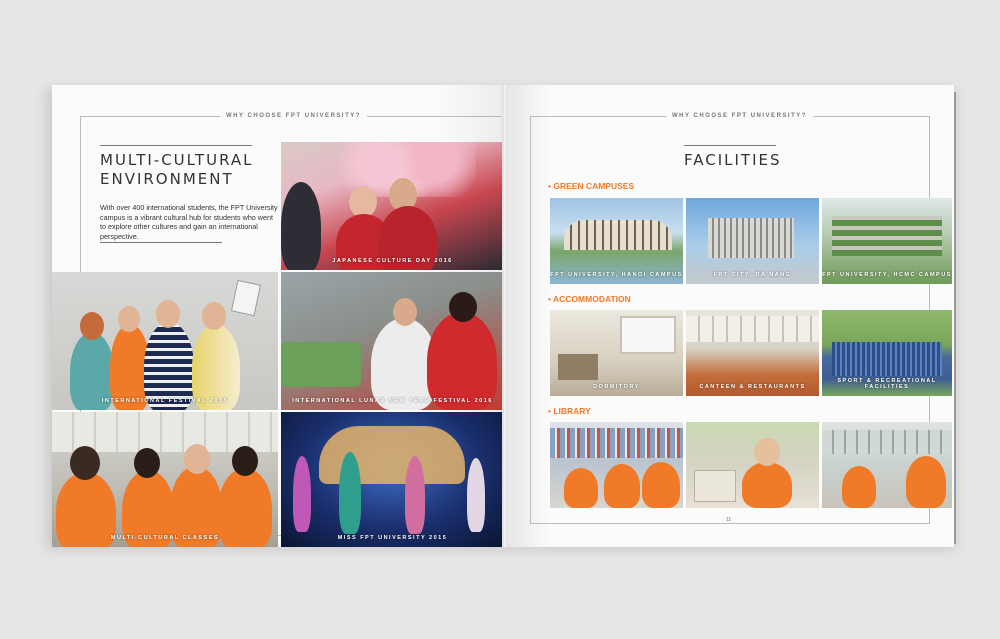  What do you see at coordinates (887, 275) in the screenshot?
I see `photo-caption: FPT UNIVERSITY, HCMC CAMPUS` at bounding box center [887, 275].